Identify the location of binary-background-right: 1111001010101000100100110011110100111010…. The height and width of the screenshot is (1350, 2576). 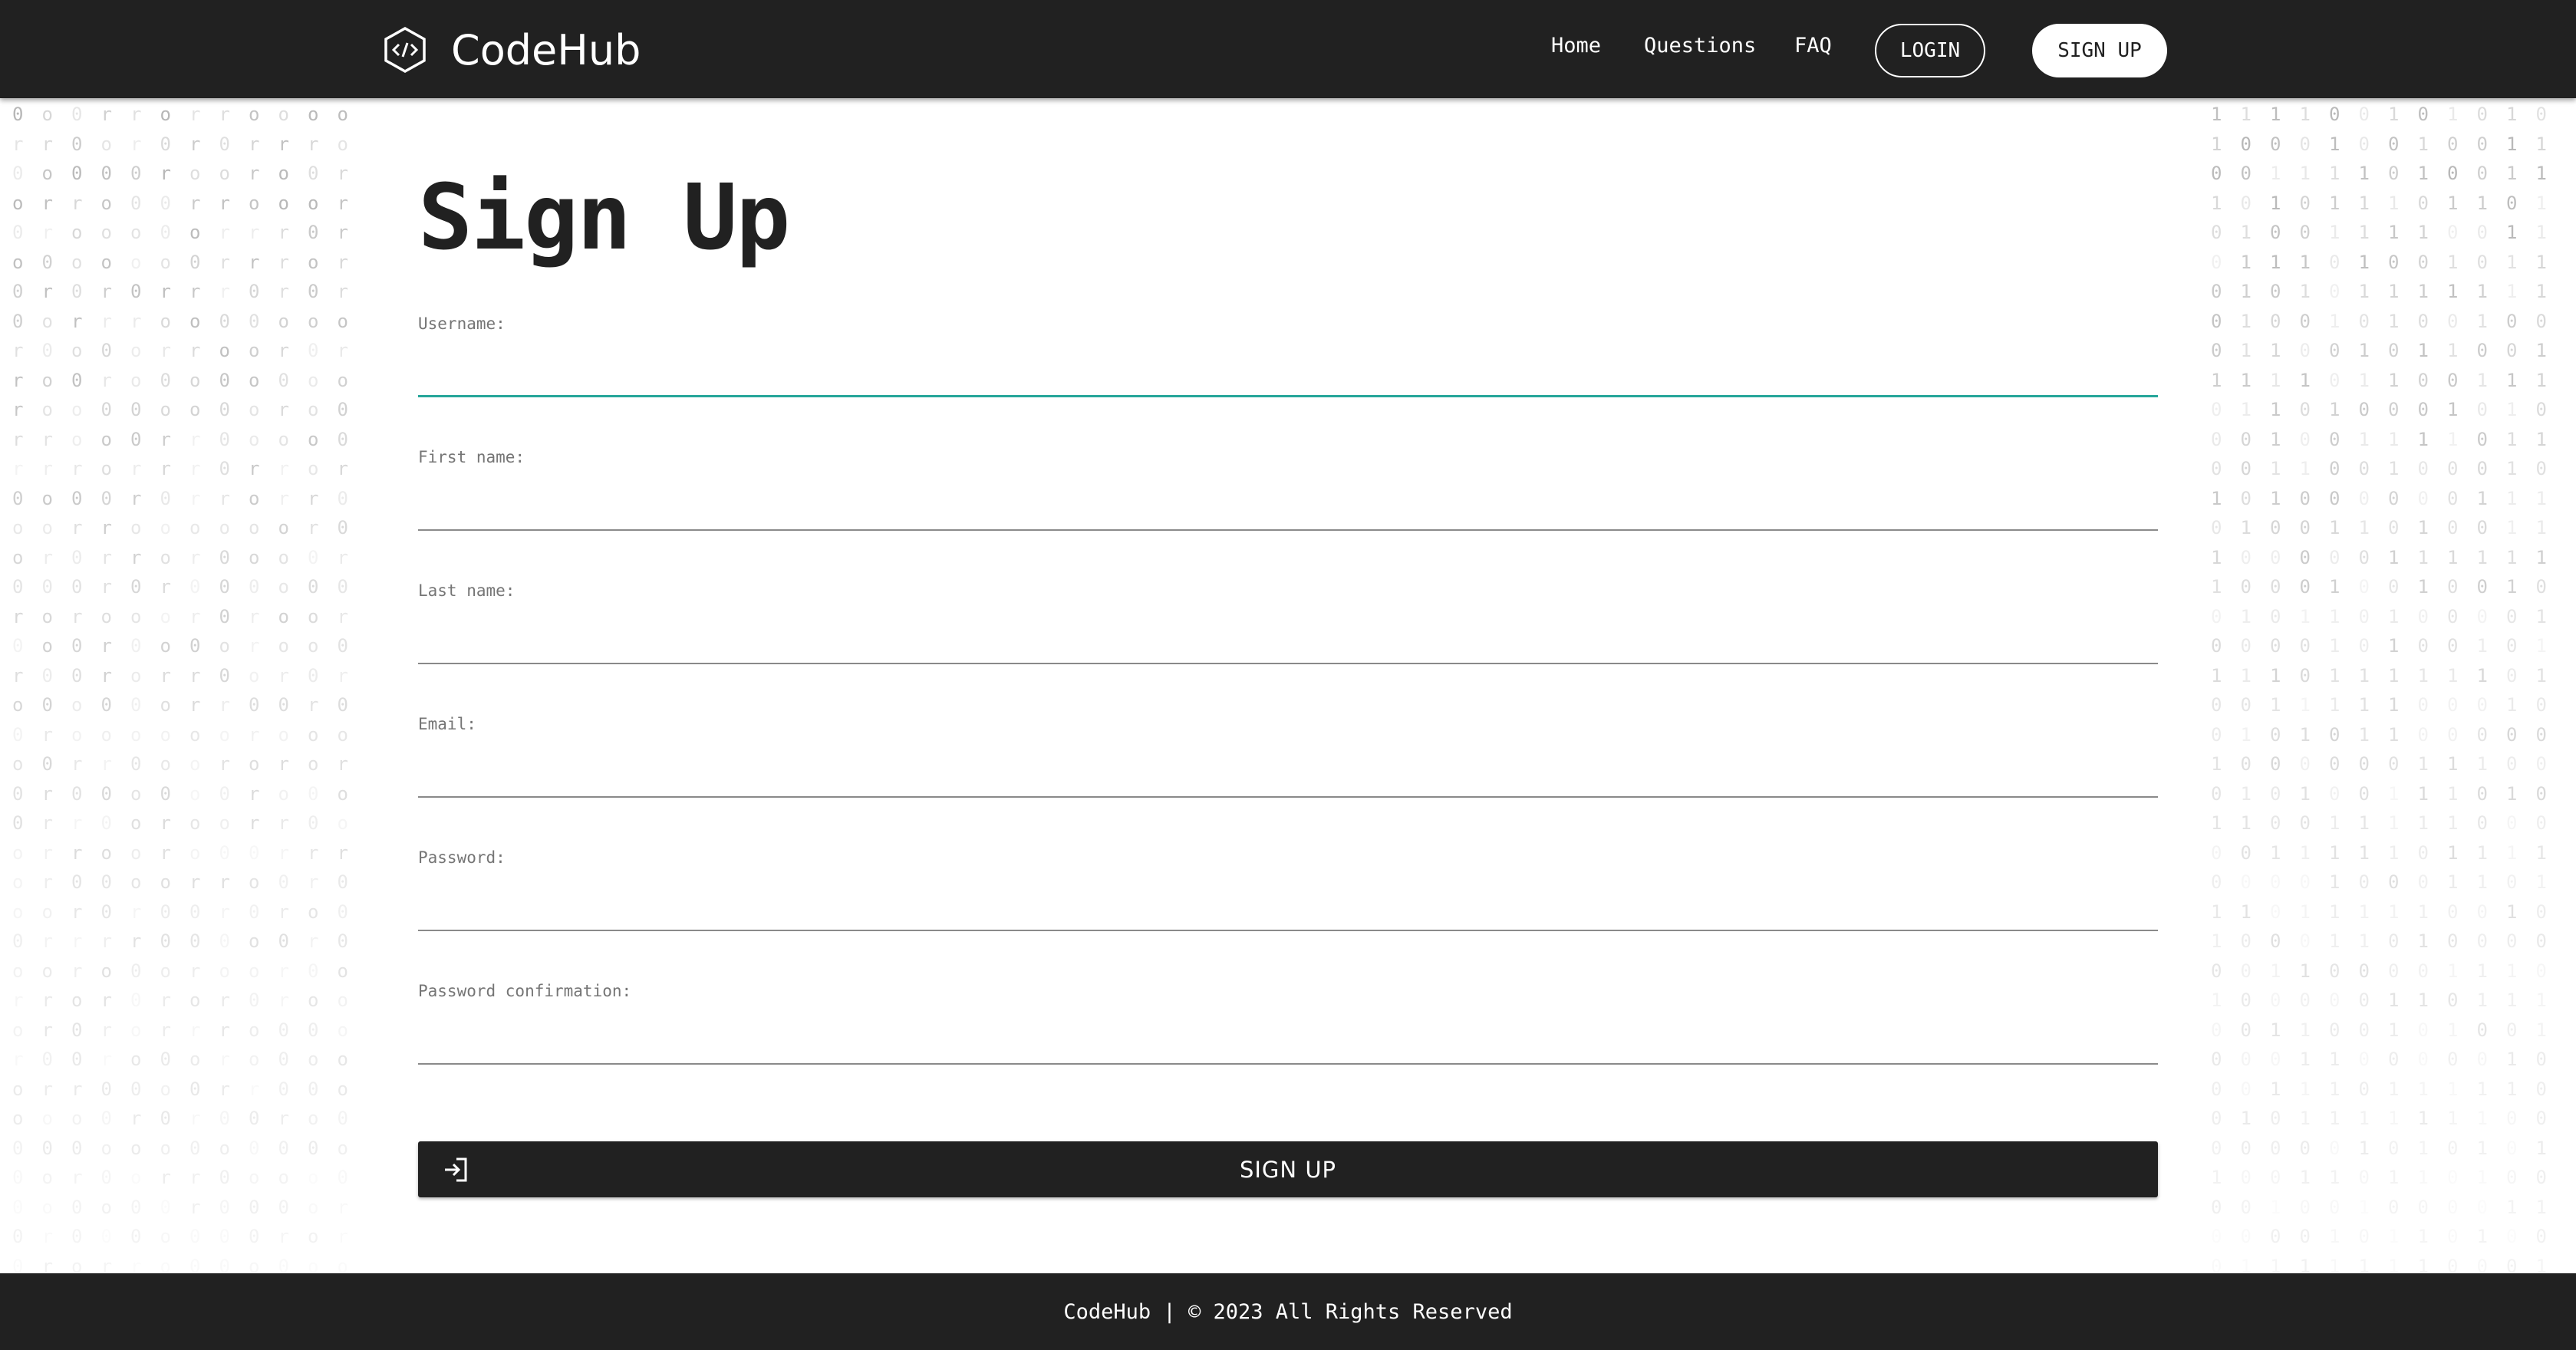
(2379, 688).